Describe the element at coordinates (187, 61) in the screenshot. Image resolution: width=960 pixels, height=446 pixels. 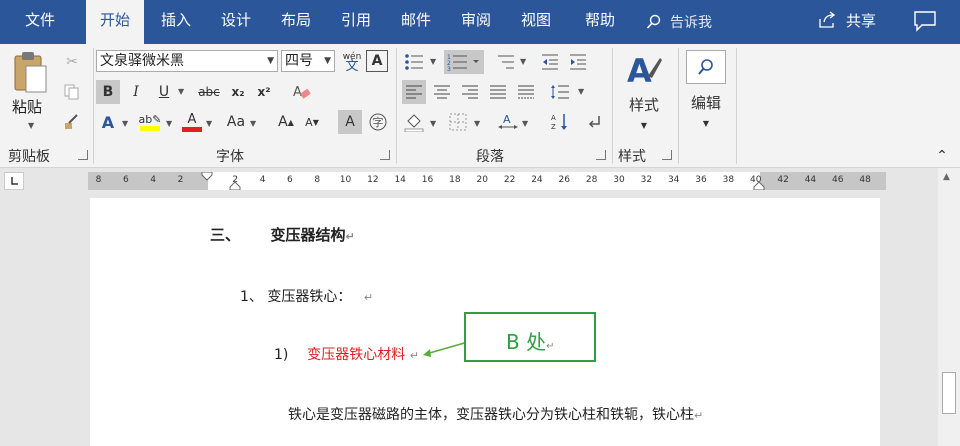
I see `font-name-combo: 文泉驿微米黑 ▼` at that location.